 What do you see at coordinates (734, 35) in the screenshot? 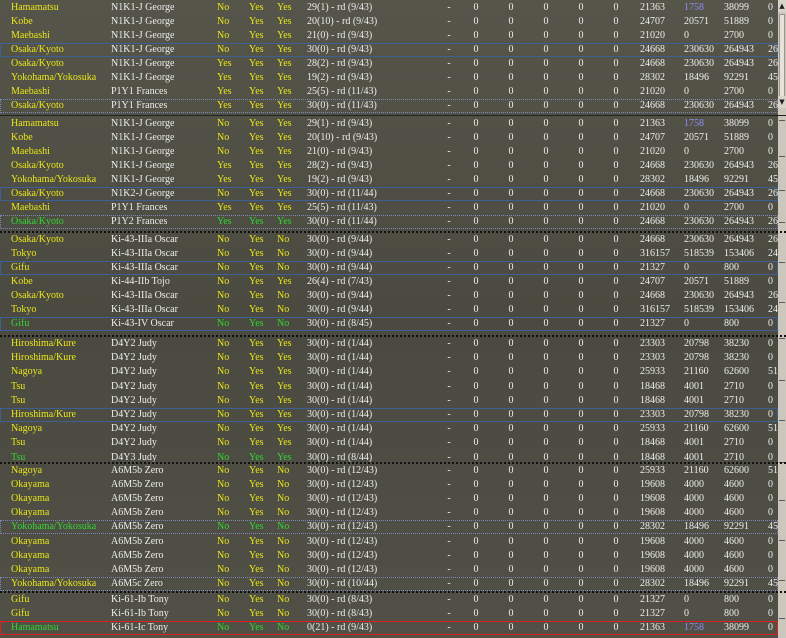
I see `val-m: 2700` at bounding box center [734, 35].